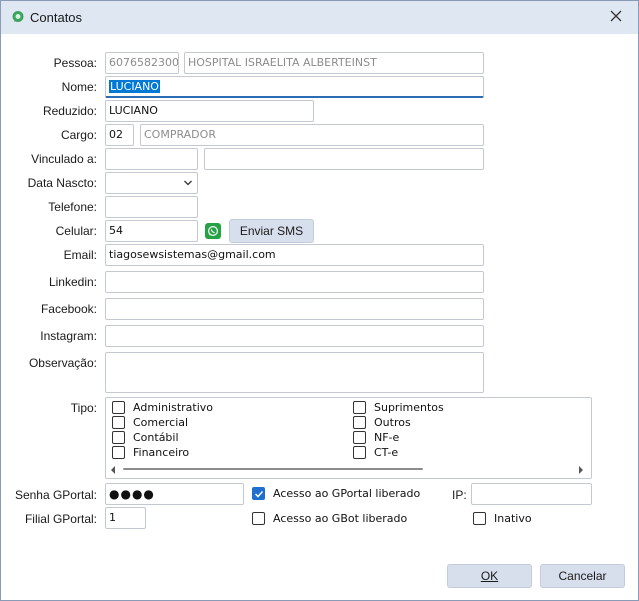  What do you see at coordinates (125, 518) in the screenshot?
I see `filial-gportal-field: 1` at bounding box center [125, 518].